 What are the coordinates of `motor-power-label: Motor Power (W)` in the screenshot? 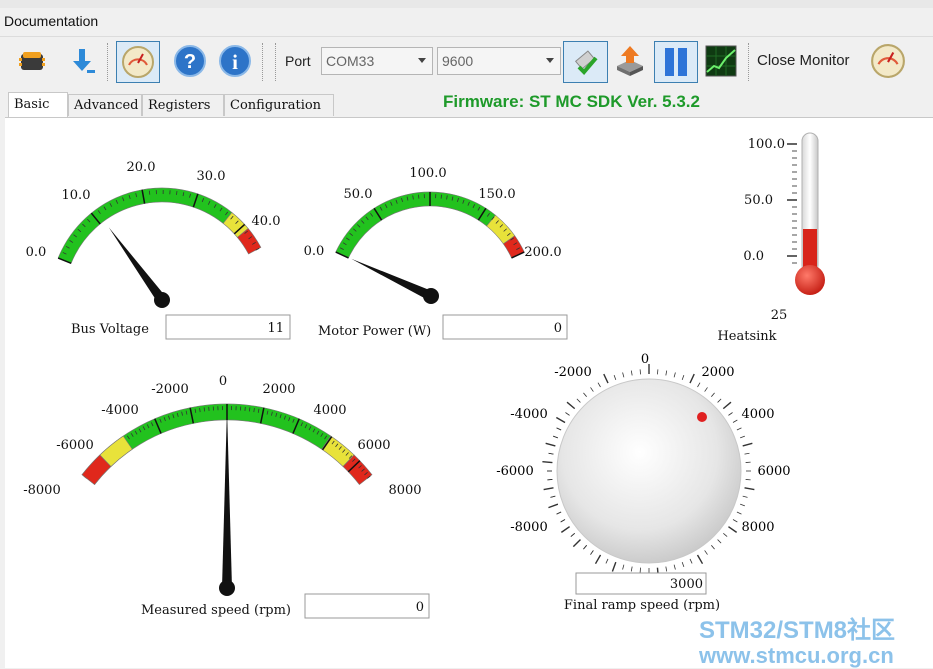 It's located at (374, 331).